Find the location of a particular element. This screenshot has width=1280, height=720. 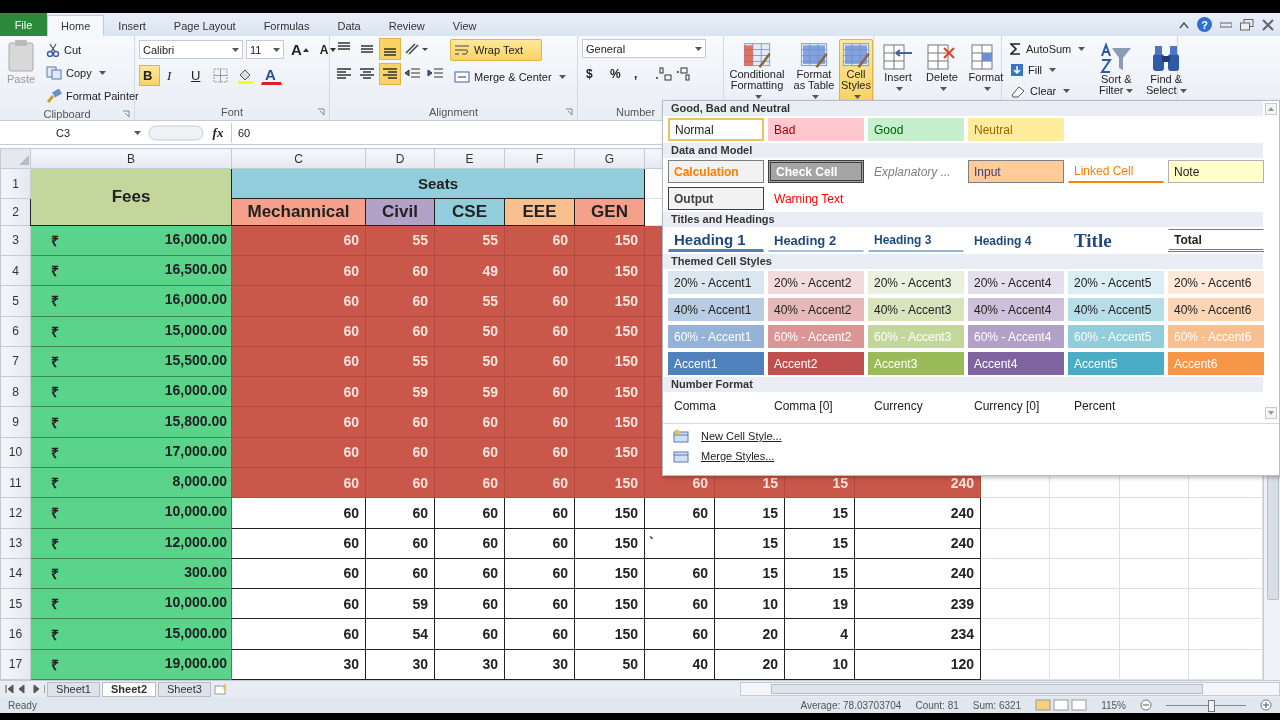

insert-function-button: fx is located at coordinates (218, 133).